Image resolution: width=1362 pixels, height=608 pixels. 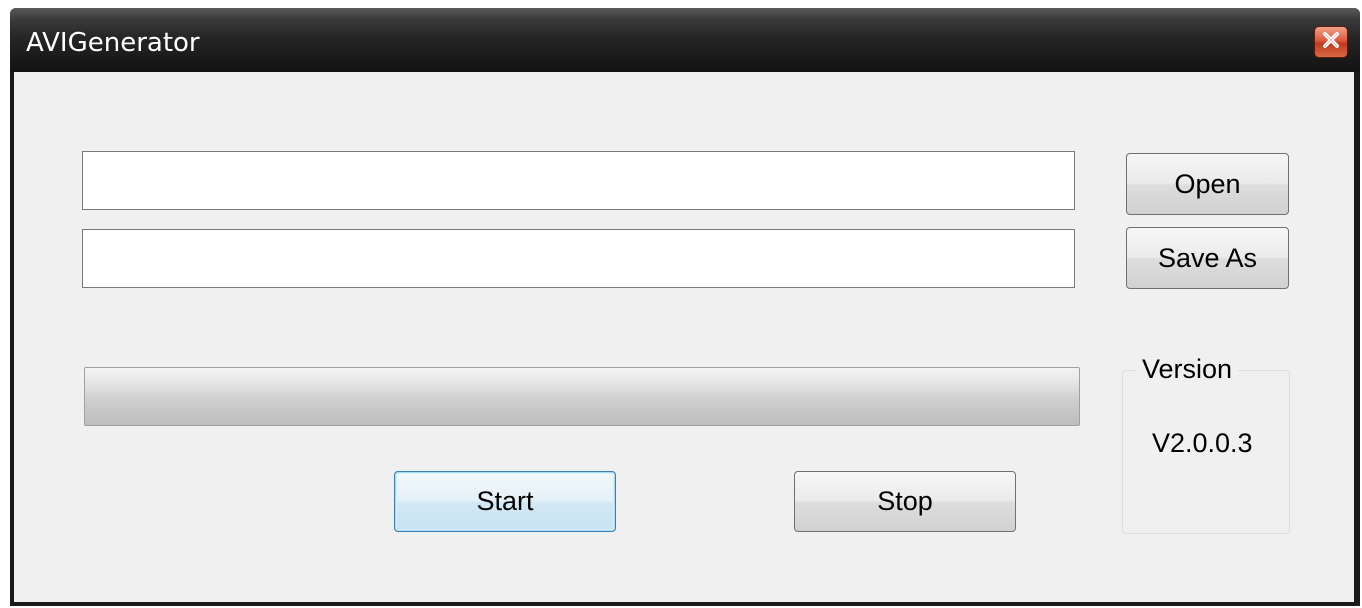 I want to click on stop-button-label: Stop, so click(x=905, y=501).